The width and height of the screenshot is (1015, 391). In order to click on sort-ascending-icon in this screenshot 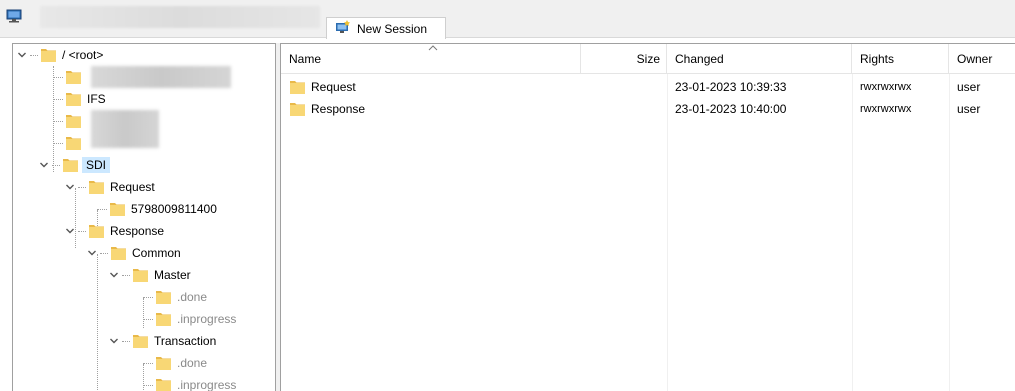, I will do `click(433, 49)`.